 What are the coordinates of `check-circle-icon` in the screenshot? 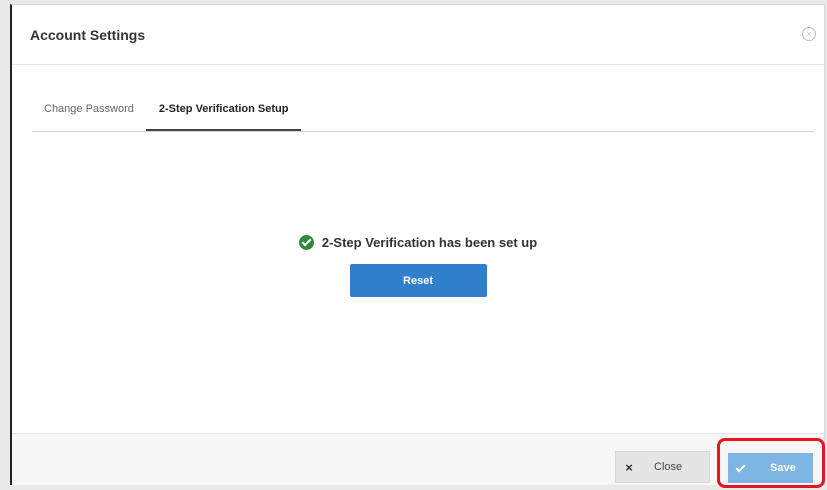 It's located at (306, 242).